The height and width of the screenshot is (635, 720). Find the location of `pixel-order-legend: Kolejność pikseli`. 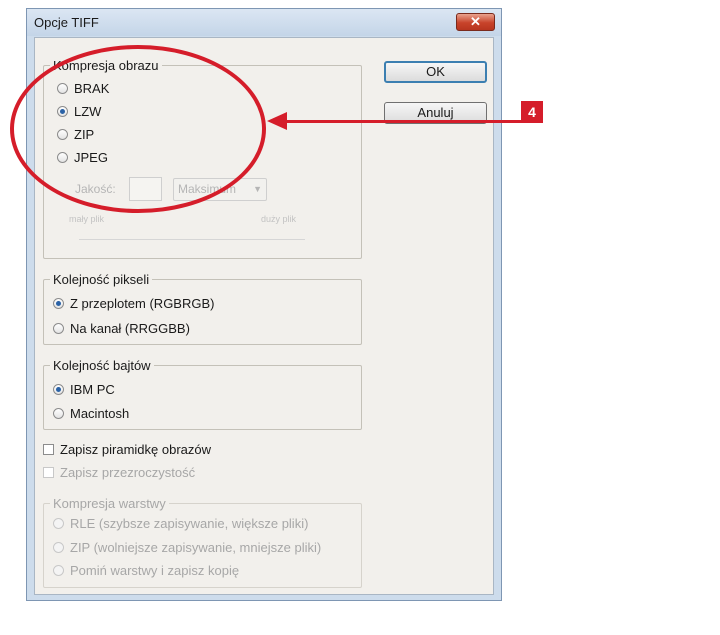

pixel-order-legend: Kolejność pikseli is located at coordinates (101, 279).